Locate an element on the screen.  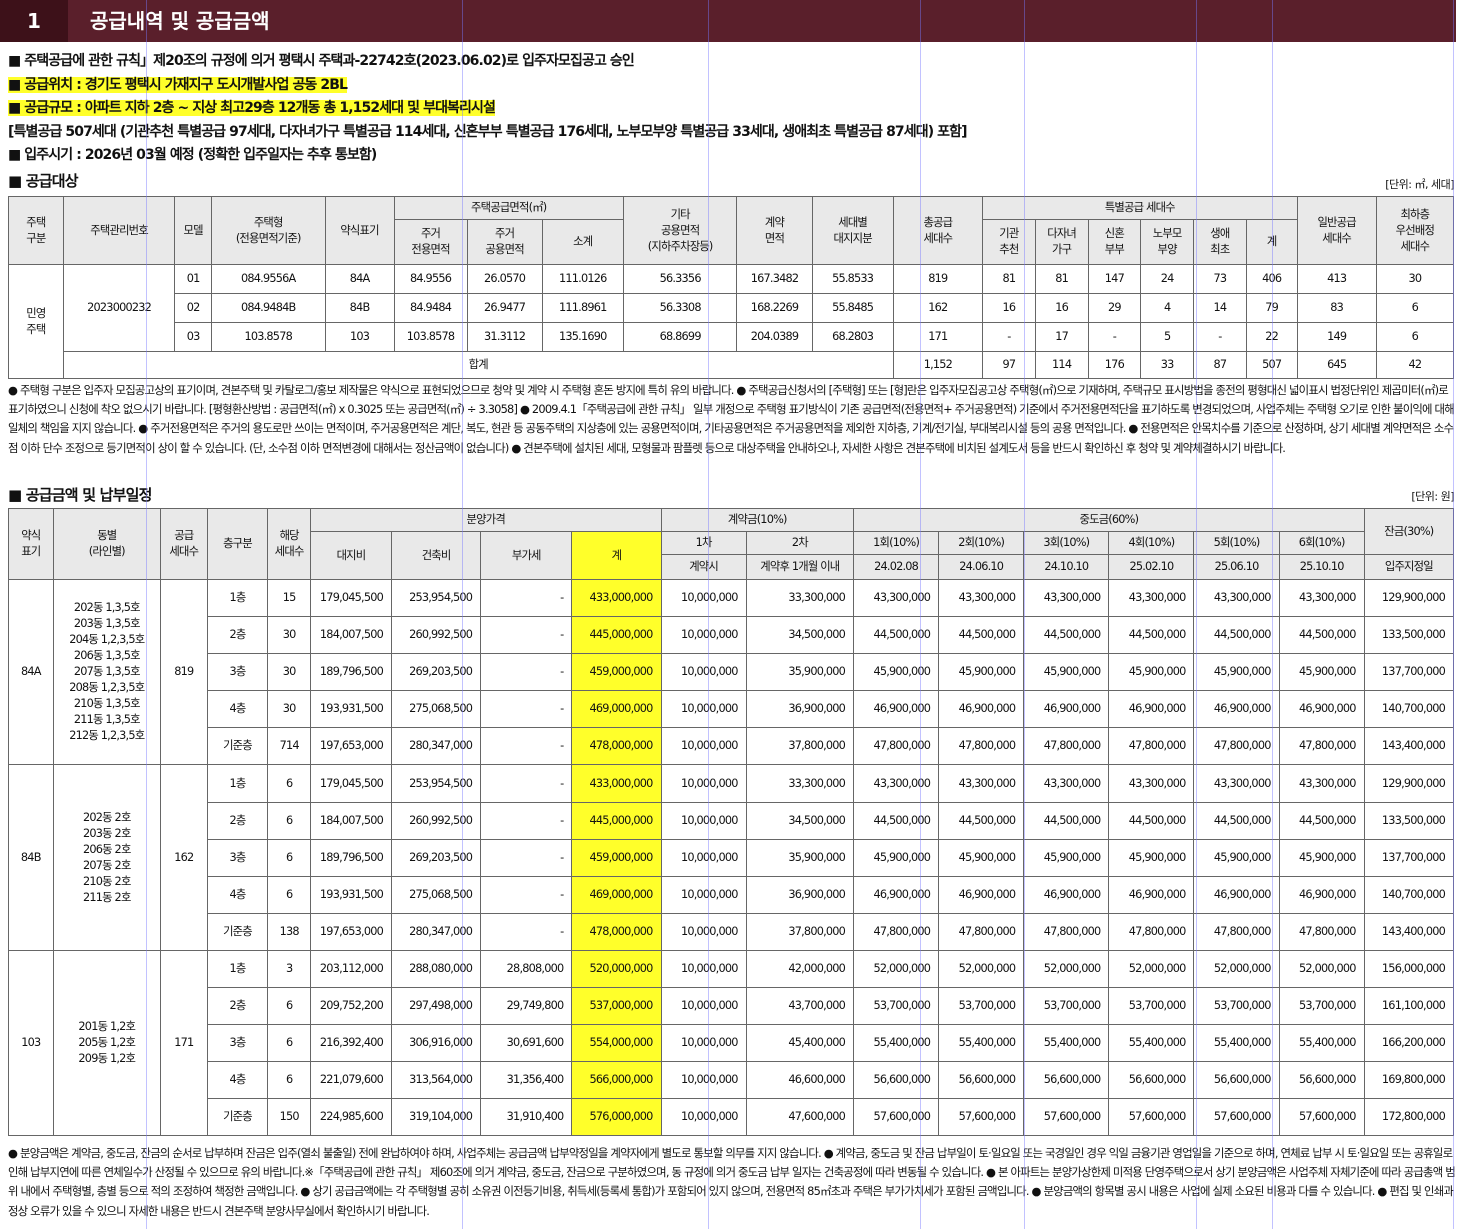
cell-build-cost: 319,104,000 is located at coordinates (436, 1117).